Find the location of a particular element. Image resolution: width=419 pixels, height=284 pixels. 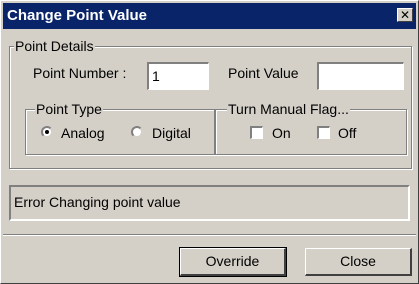

point-value-label: Point Value is located at coordinates (263, 73).